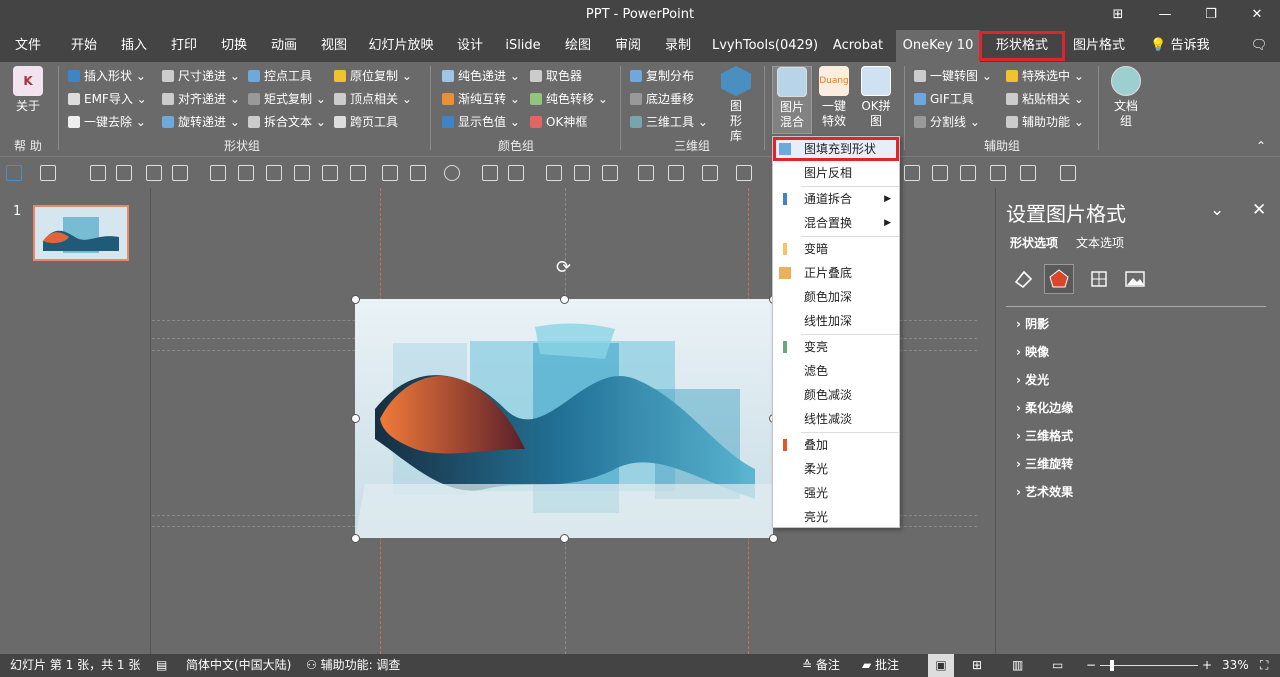 This screenshot has width=1280, height=677. I want to click on one-click-effect-button: Duang 一键特效, so click(834, 97).